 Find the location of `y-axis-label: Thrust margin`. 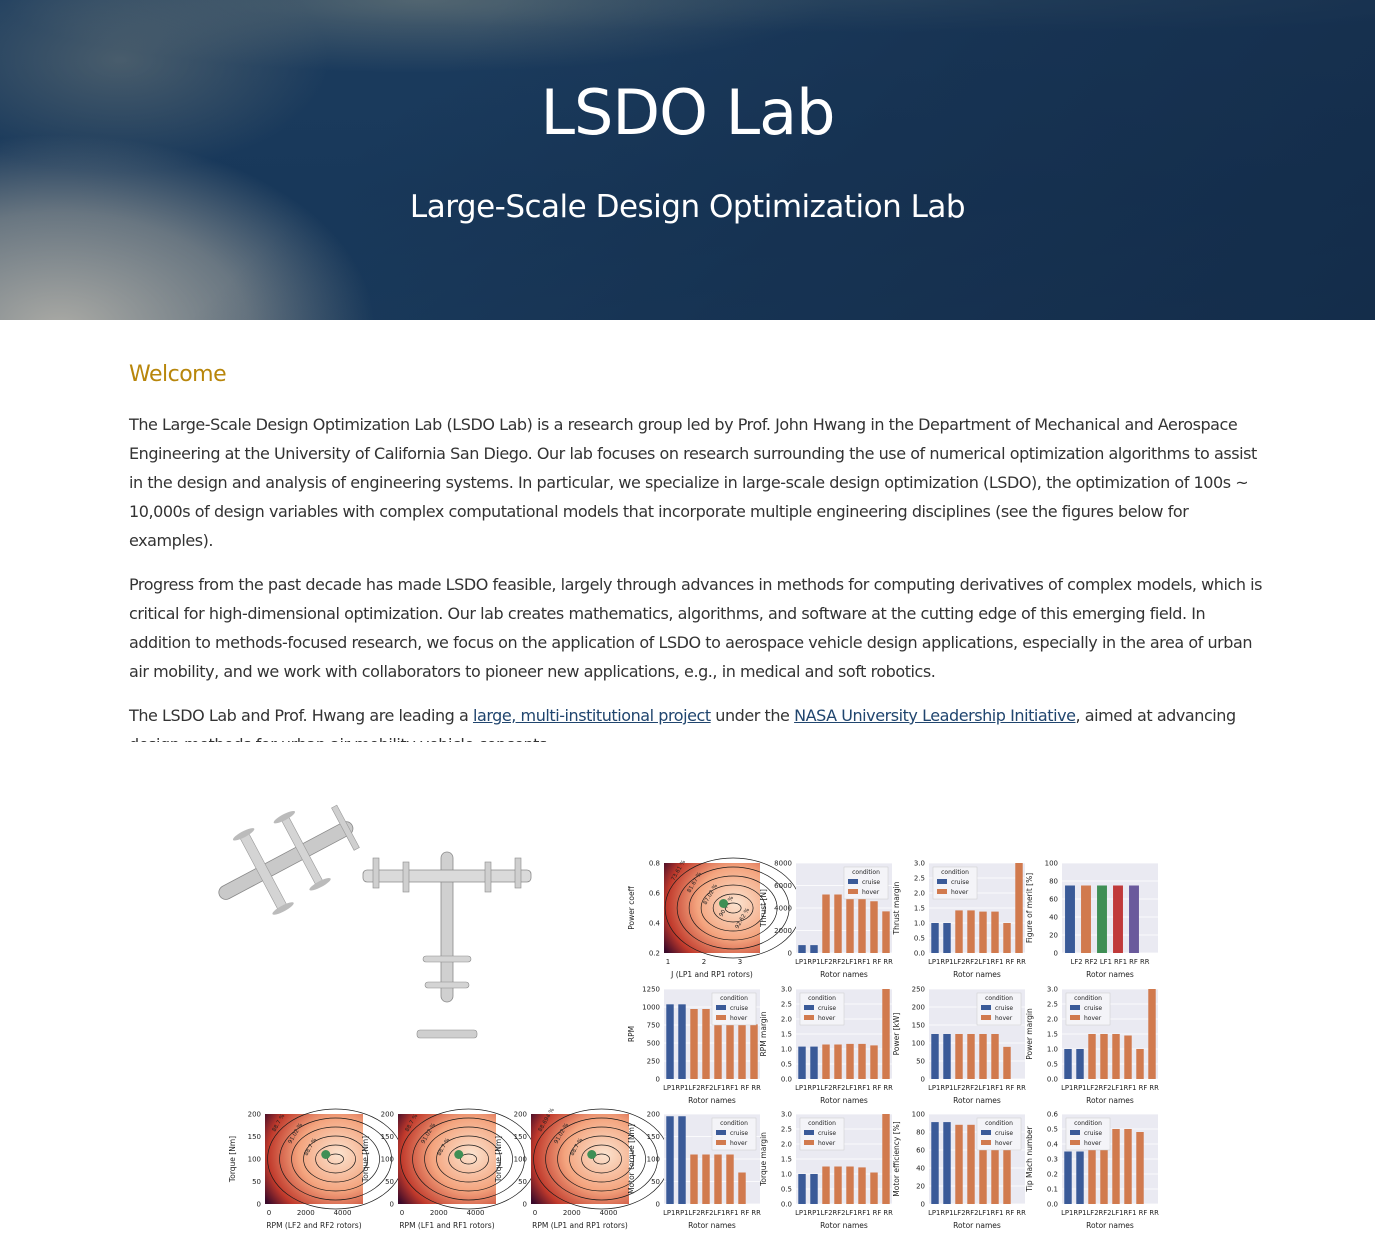

y-axis-label: Thrust margin is located at coordinates (896, 908).